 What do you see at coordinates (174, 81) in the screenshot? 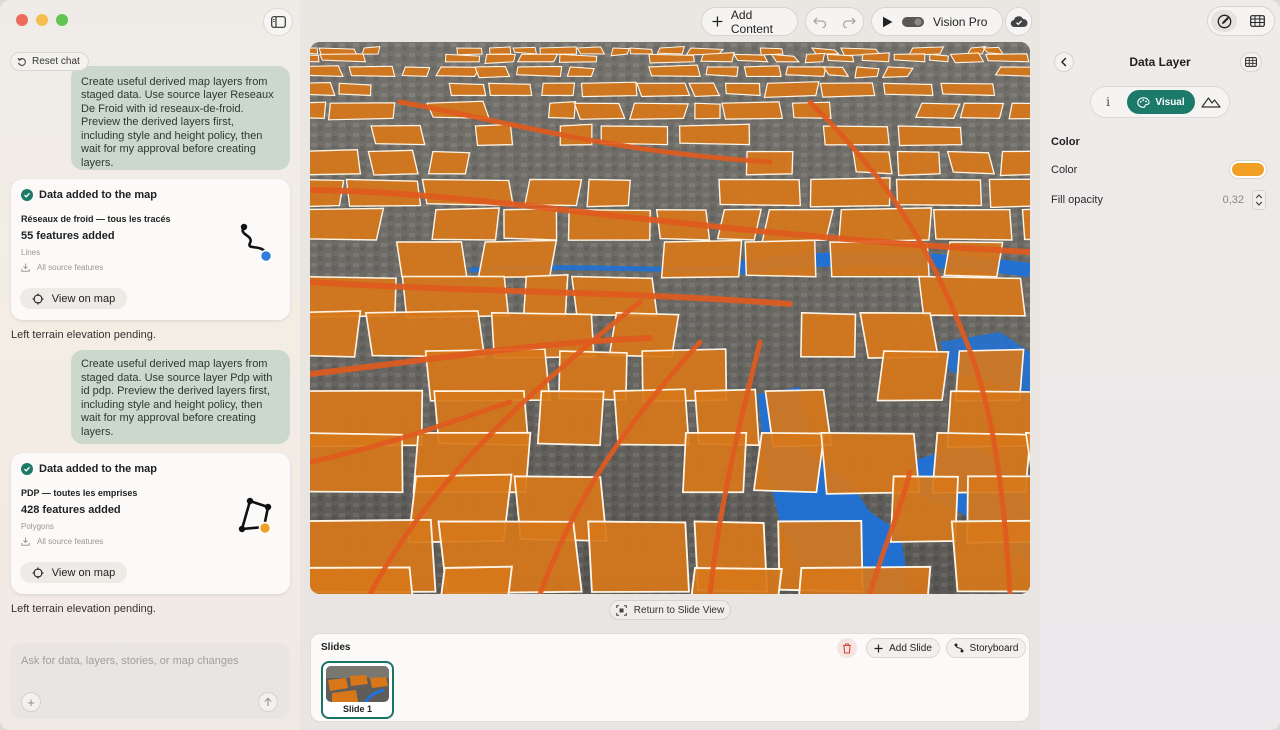
I see `message-line: Create useful derived map layers from` at bounding box center [174, 81].